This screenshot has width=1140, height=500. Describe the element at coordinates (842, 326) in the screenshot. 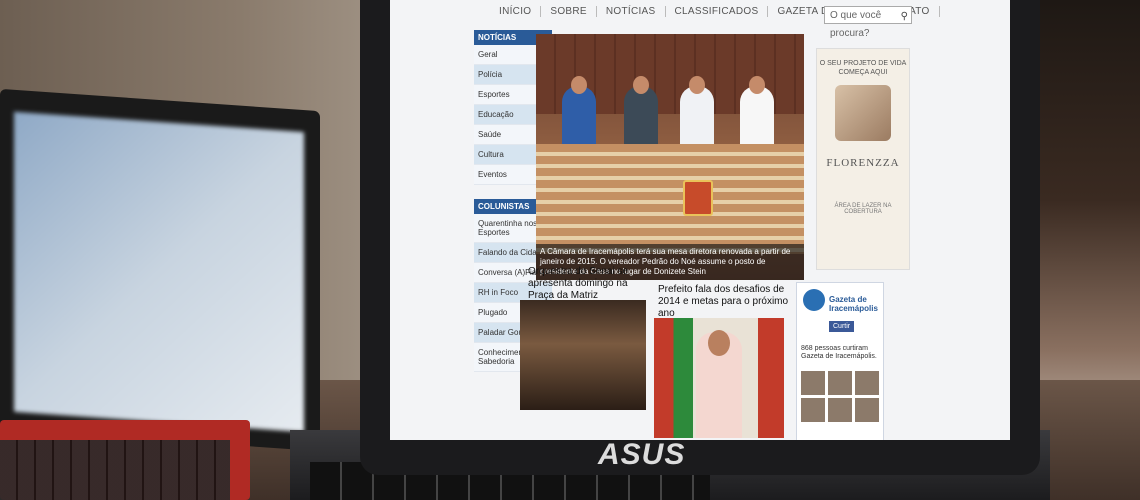

I see `facebook-like-button: Curtir` at that location.